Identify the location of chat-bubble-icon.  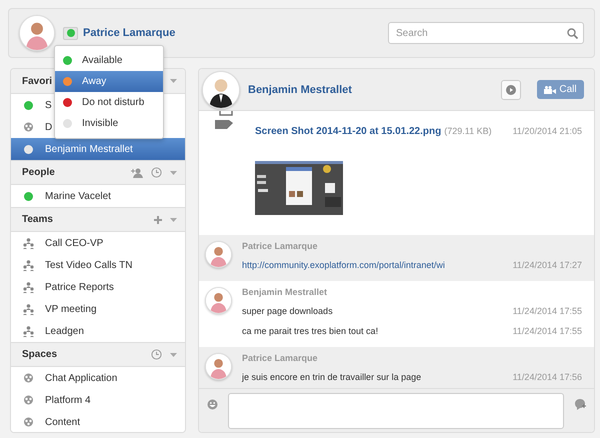
(580, 404).